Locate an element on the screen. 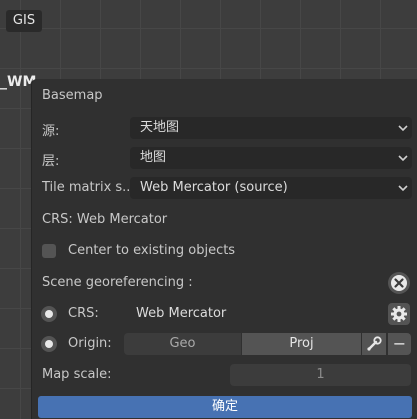 The height and width of the screenshot is (419, 417). center-checkbox-label: Center to existing objects is located at coordinates (152, 250).